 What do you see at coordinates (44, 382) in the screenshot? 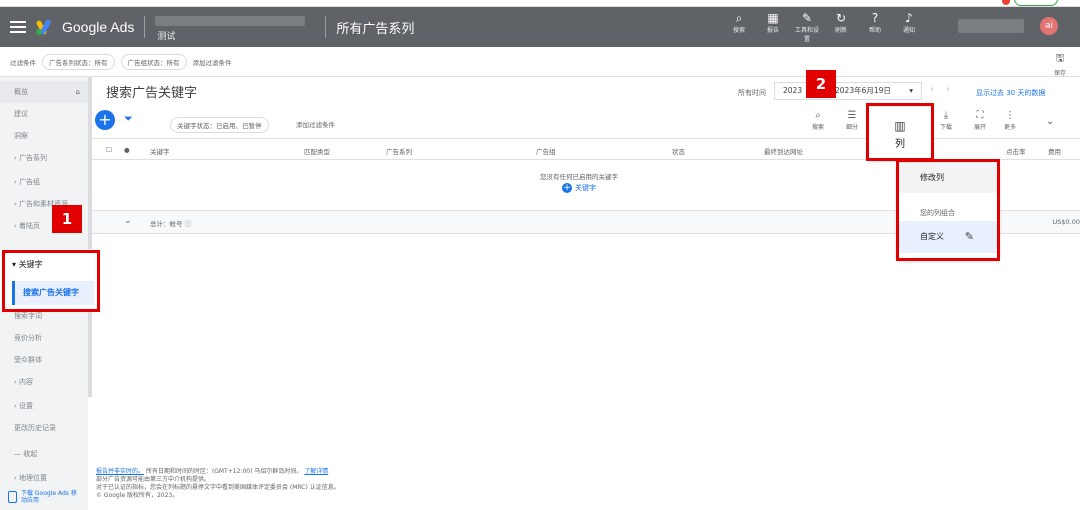
I see `sidebar-item-content: › 内容` at bounding box center [44, 382].